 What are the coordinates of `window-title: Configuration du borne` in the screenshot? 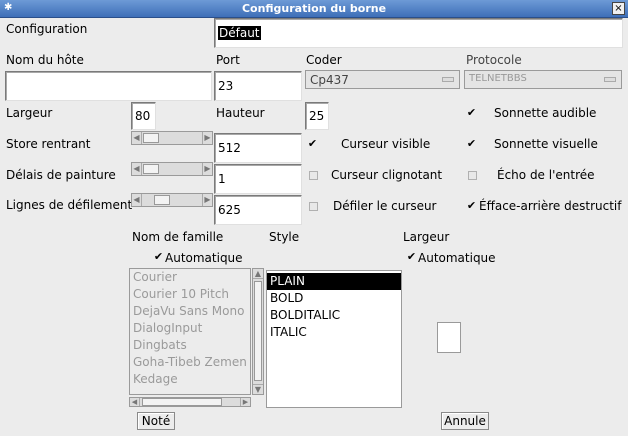 It's located at (314, 8).